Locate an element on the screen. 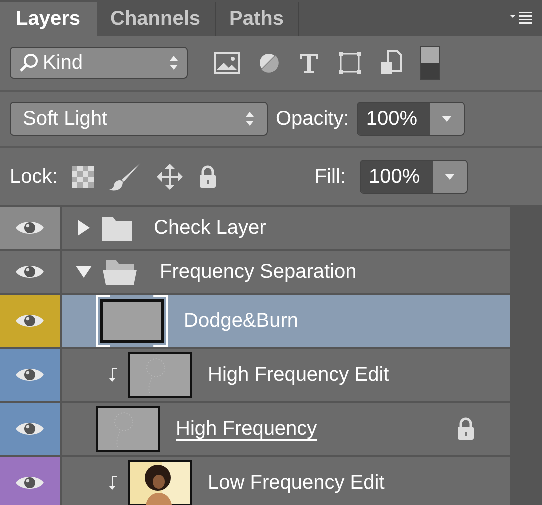 Image resolution: width=542 pixels, height=505 pixels. panel-tab: Layers is located at coordinates (48, 19).